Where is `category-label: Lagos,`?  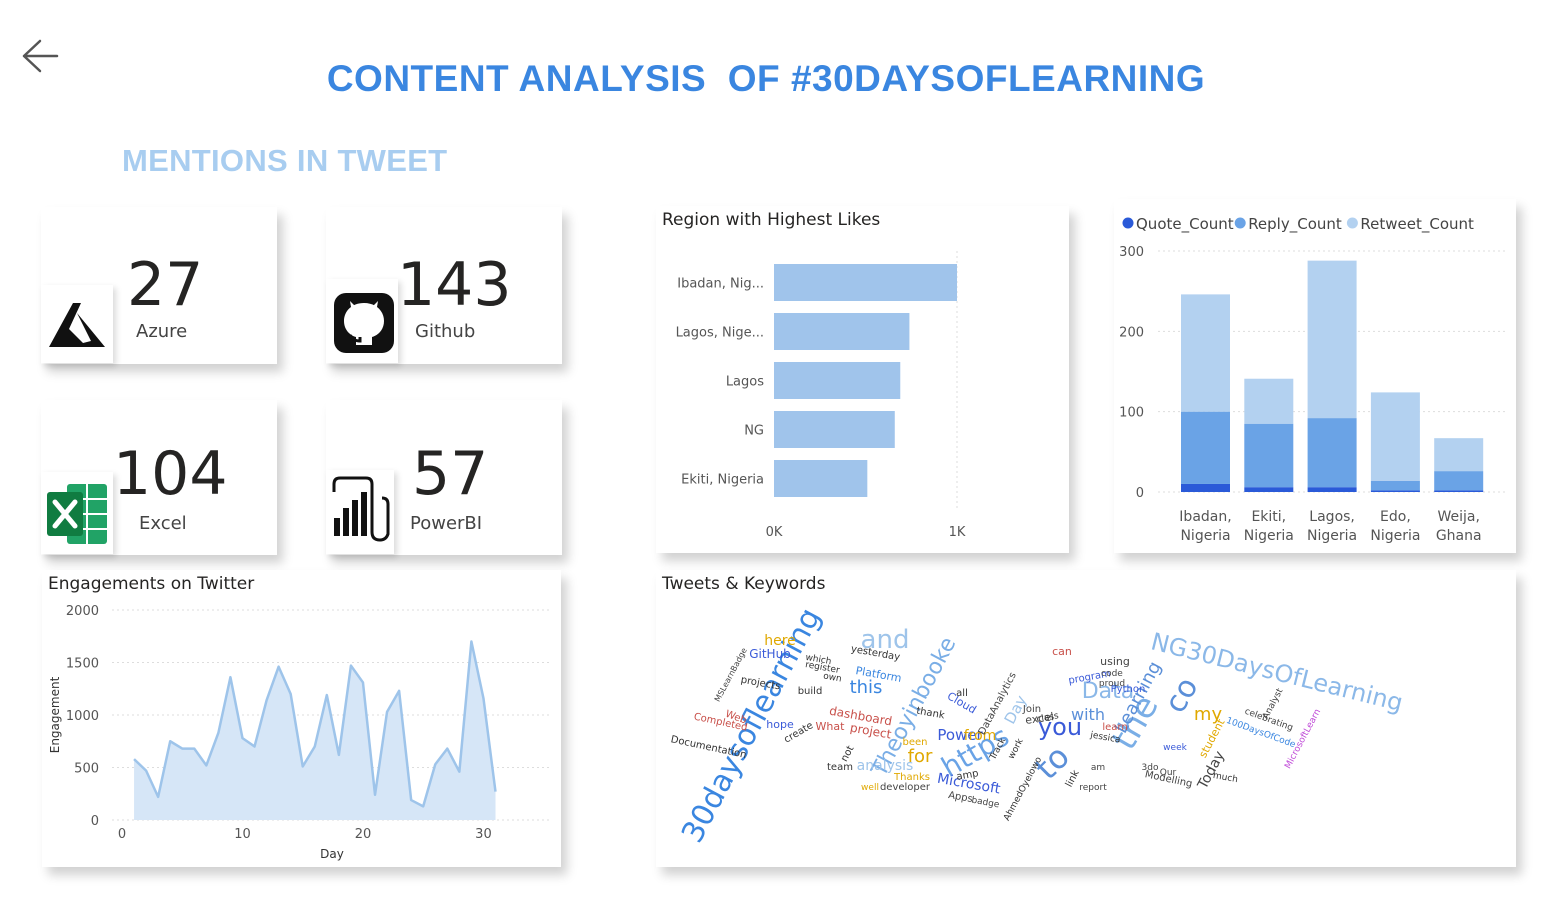
category-label: Lagos, is located at coordinates (1332, 517).